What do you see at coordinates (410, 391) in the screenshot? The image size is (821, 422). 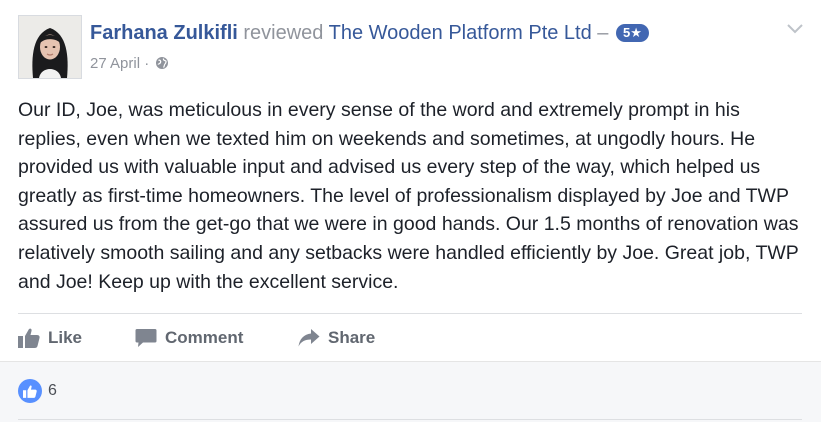 I see `reactions-bar: 6` at bounding box center [410, 391].